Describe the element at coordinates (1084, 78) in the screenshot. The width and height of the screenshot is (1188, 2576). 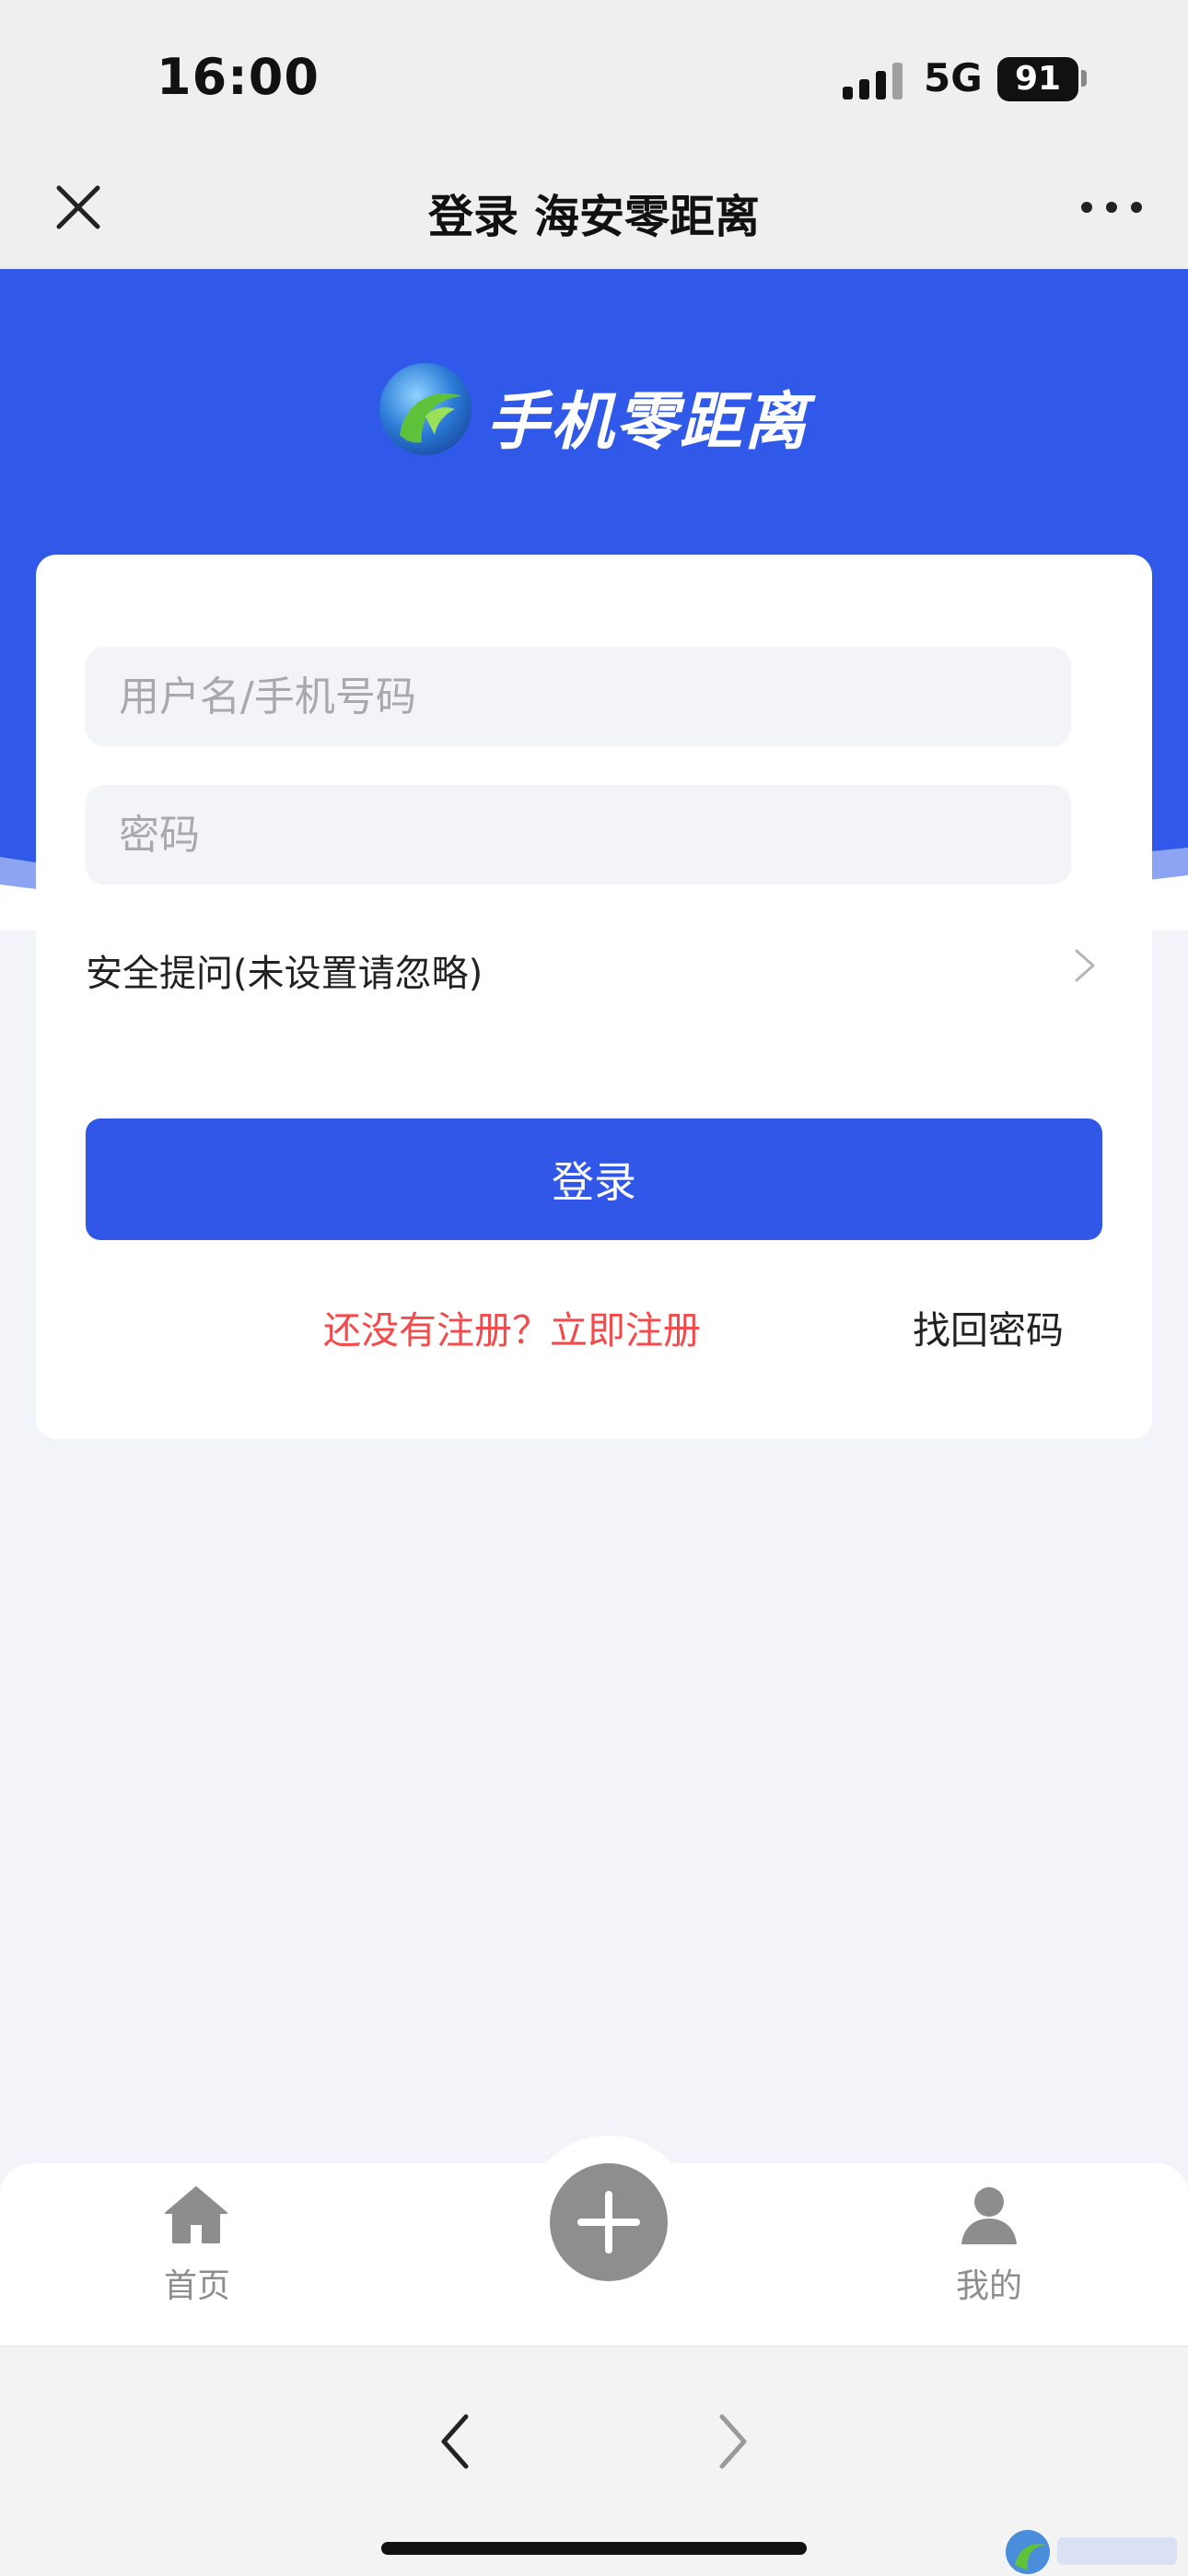
I see `battery-tip` at that location.